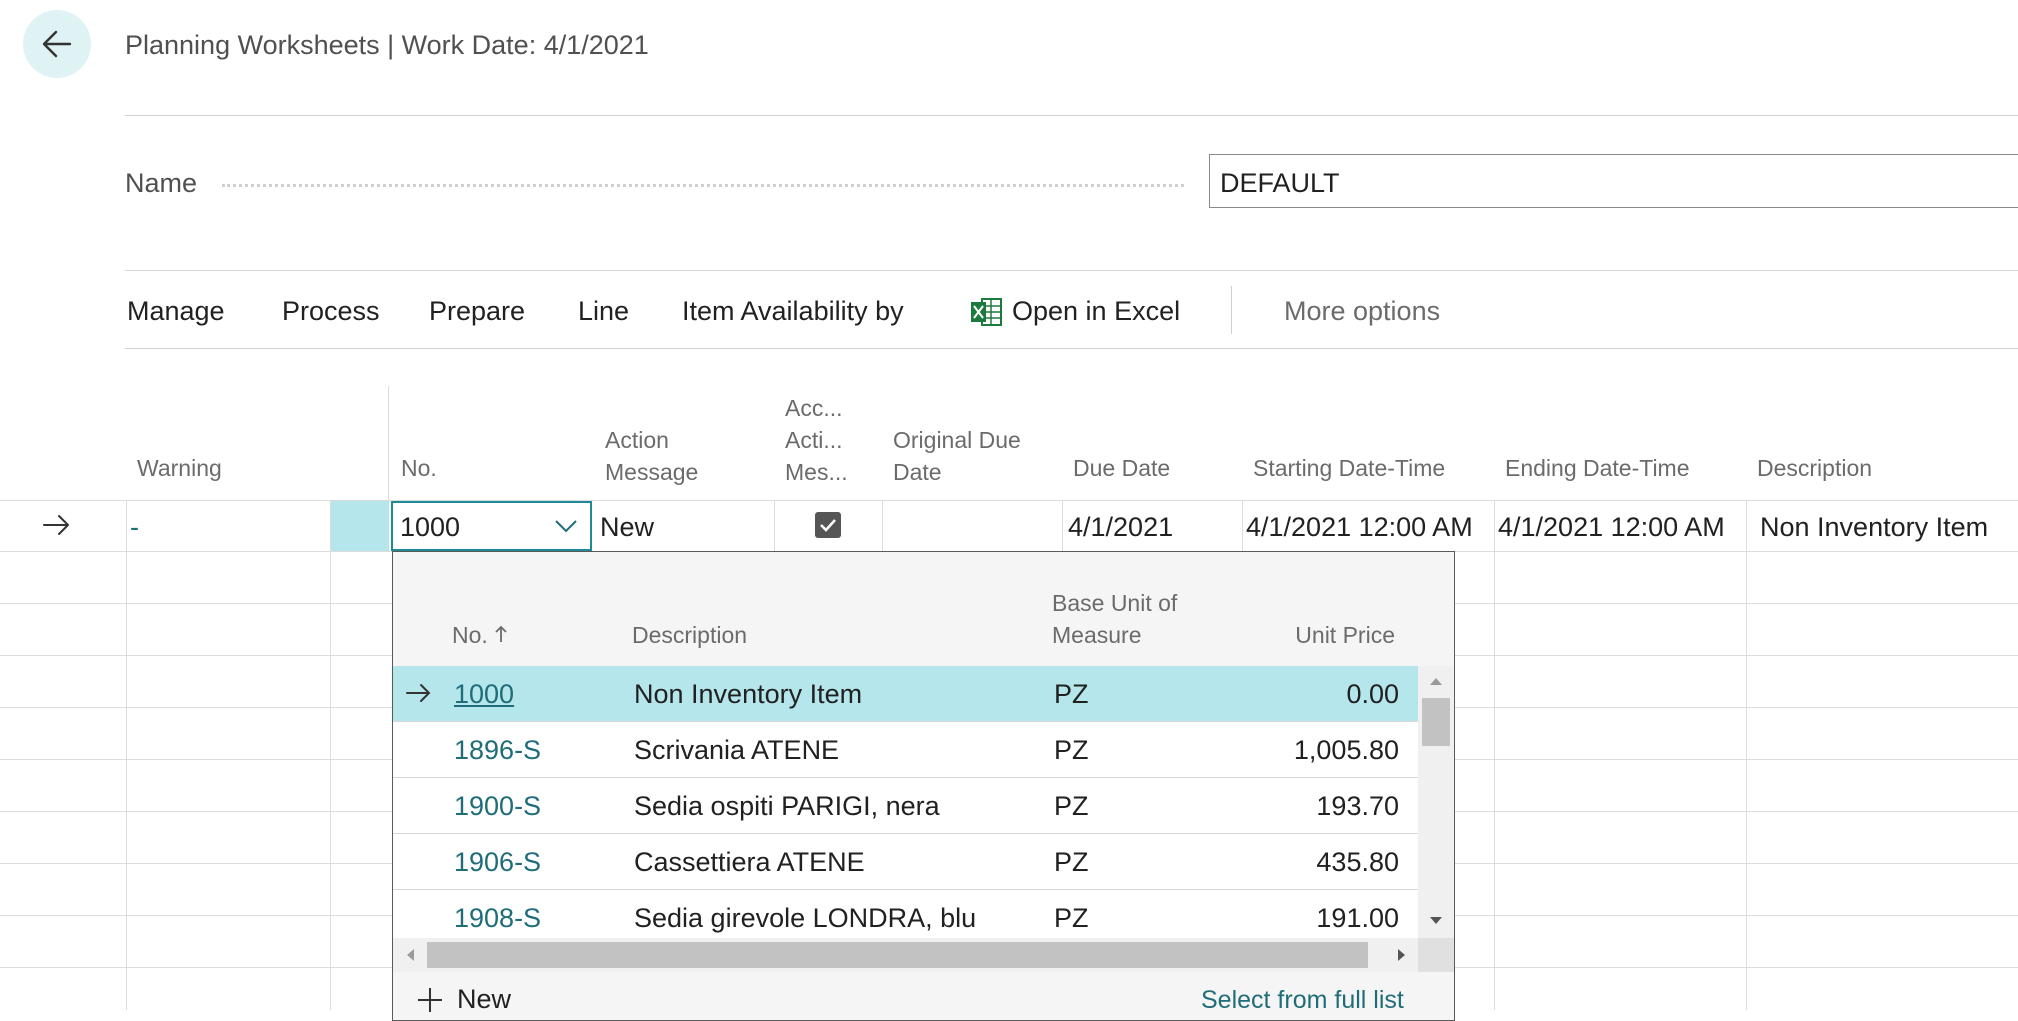  I want to click on lookup-col-unit-price: Unit Price, so click(1299, 635).